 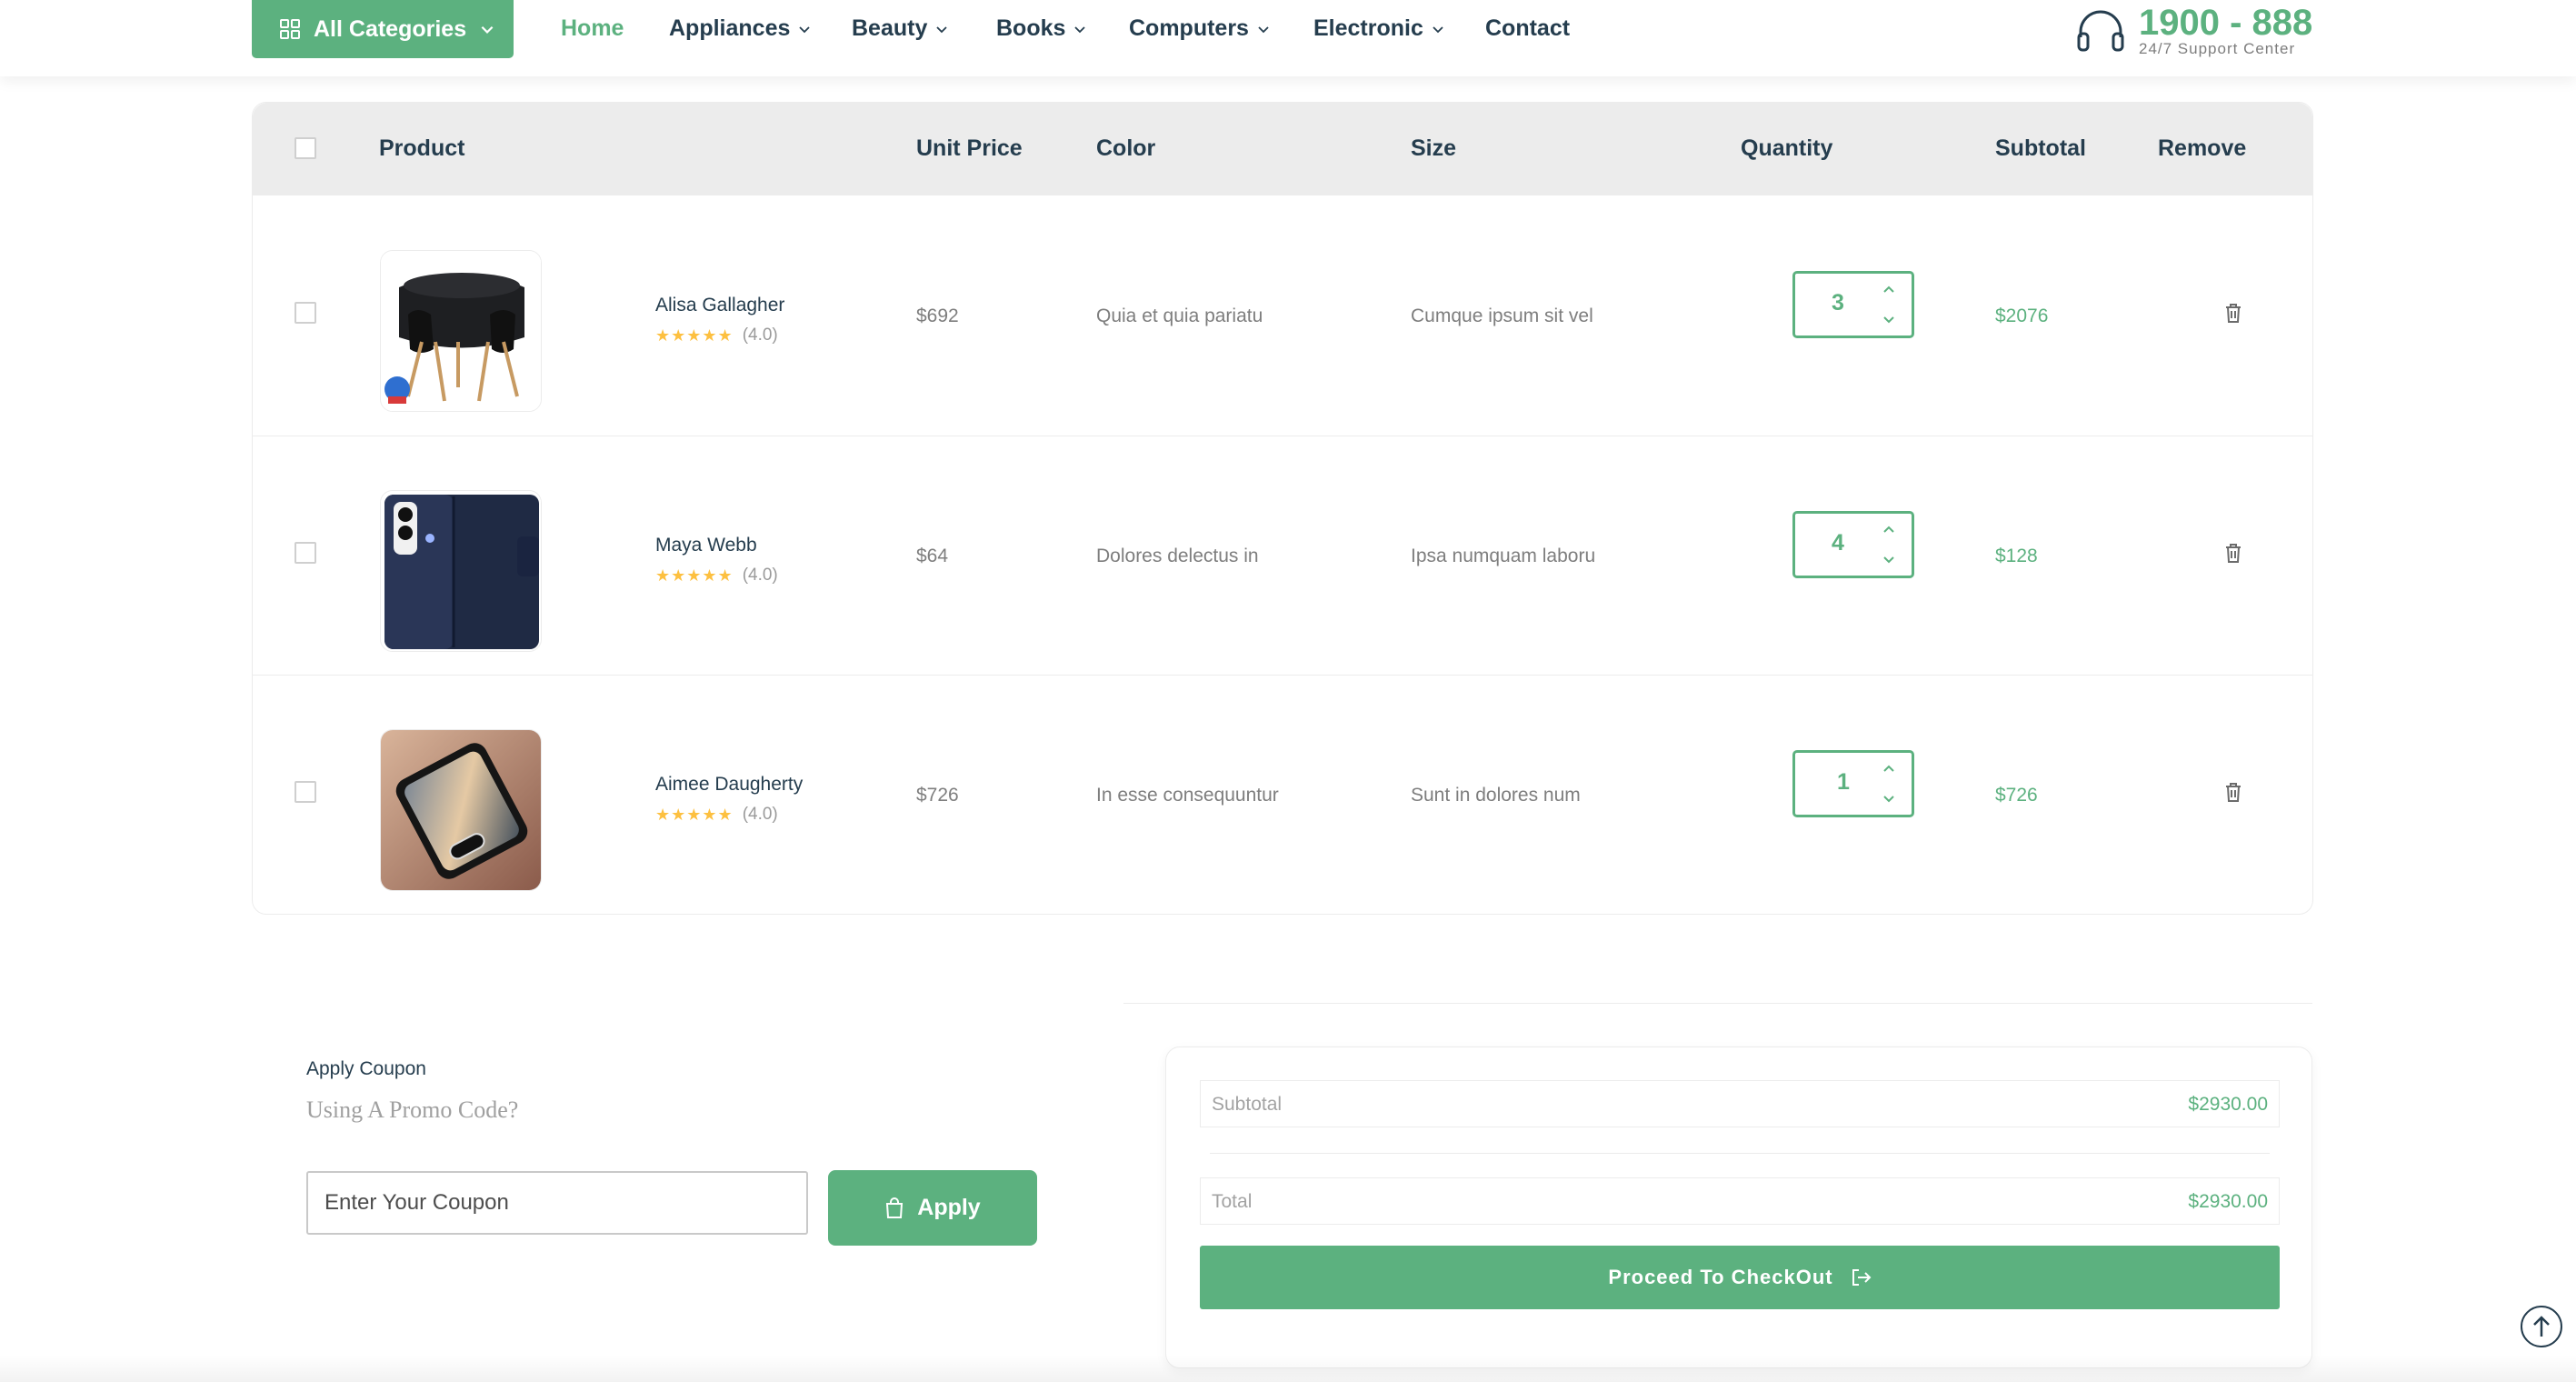 What do you see at coordinates (305, 148) in the screenshot?
I see `select-all-checkbox` at bounding box center [305, 148].